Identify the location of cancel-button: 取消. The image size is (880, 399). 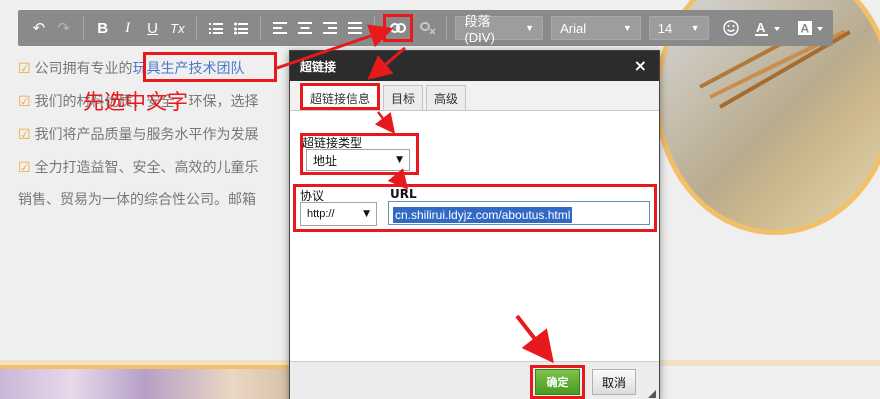
(614, 382).